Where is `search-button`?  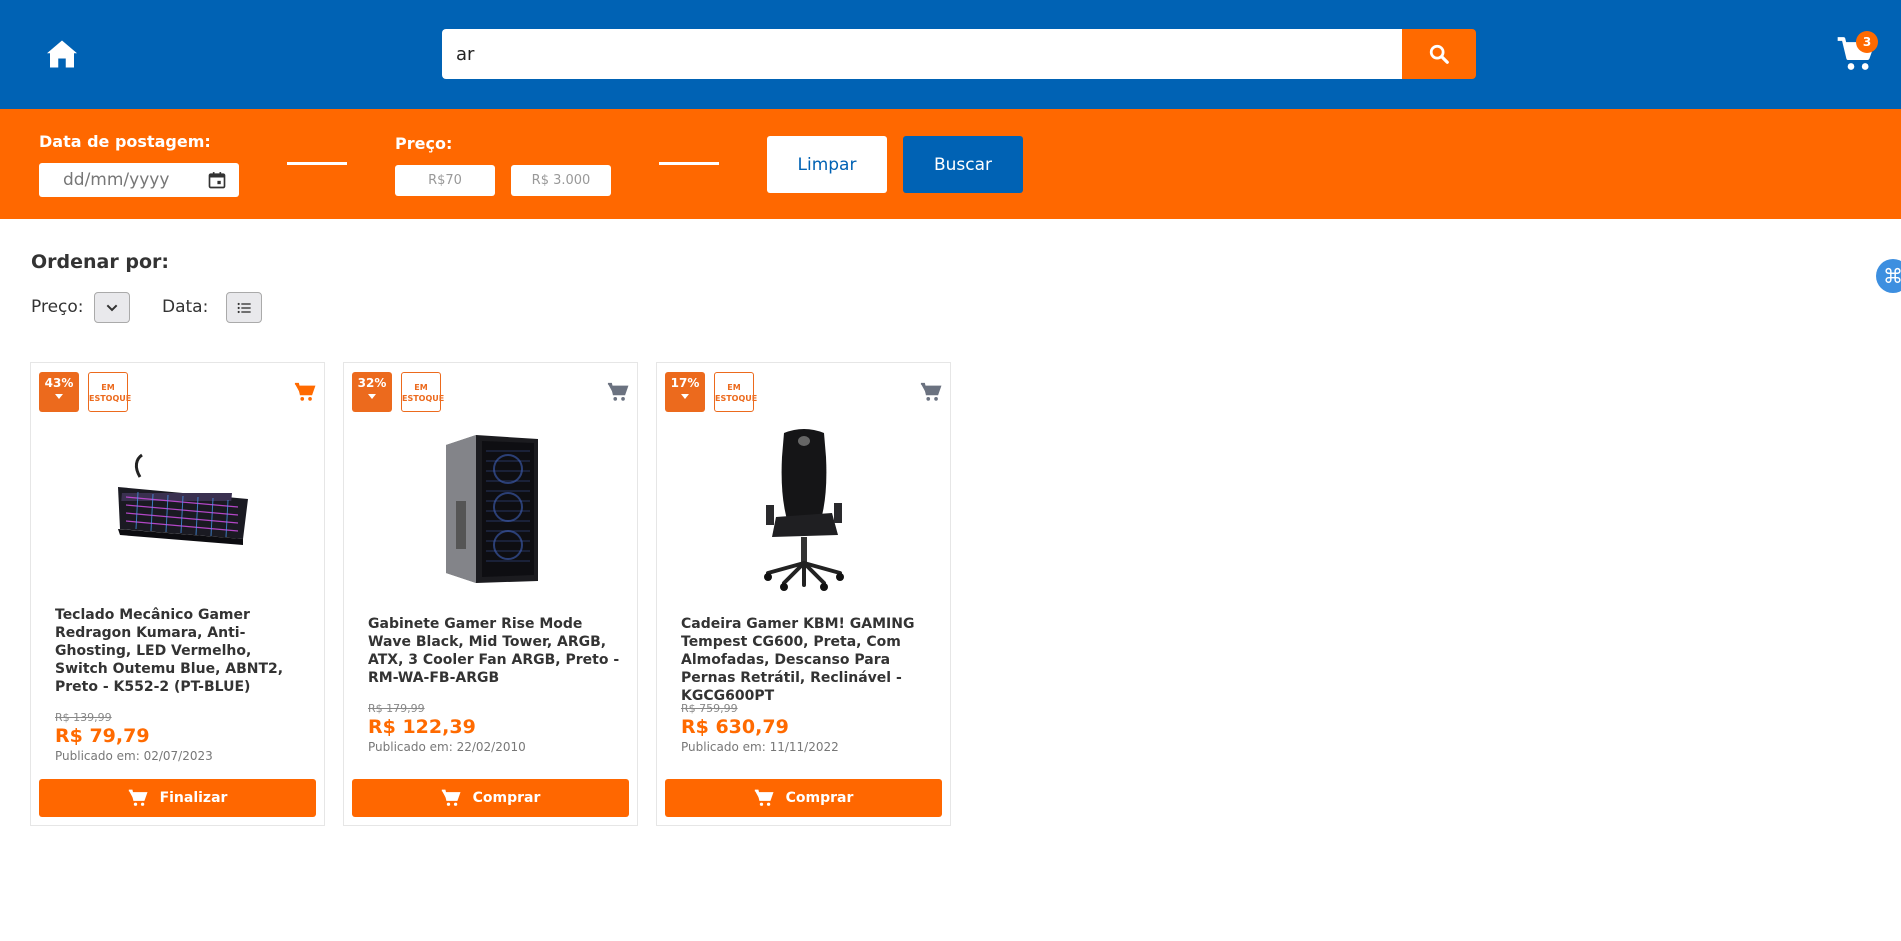 search-button is located at coordinates (1439, 54).